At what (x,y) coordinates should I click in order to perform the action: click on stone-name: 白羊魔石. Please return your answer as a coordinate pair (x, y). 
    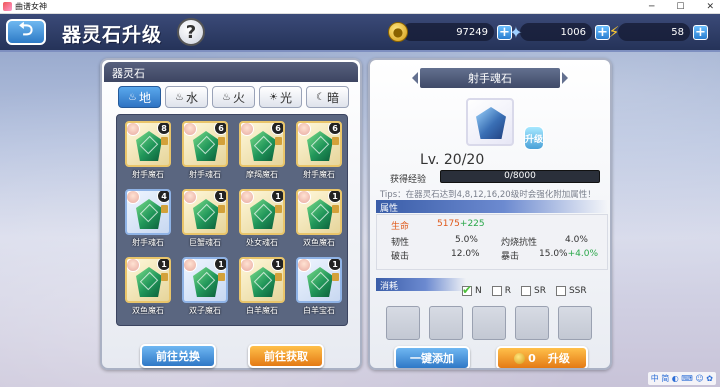
    Looking at the image, I should click on (262, 310).